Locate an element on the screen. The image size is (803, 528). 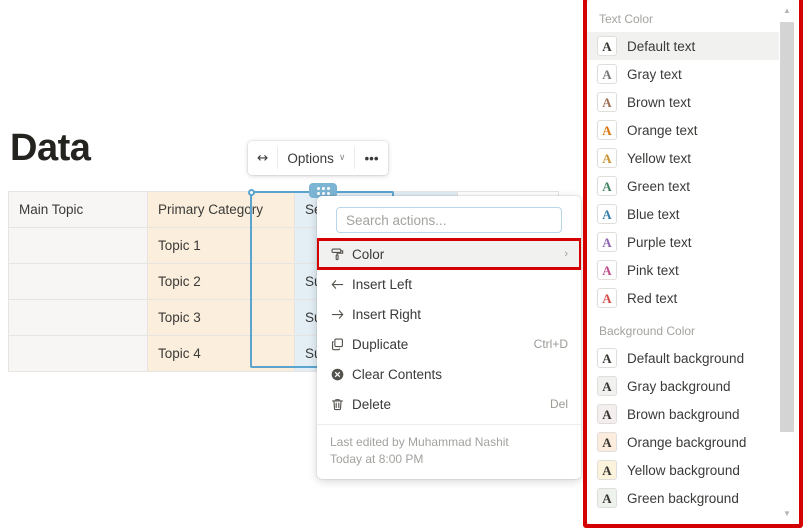
color-option-gray-background: A Gray background is located at coordinates (685, 386).